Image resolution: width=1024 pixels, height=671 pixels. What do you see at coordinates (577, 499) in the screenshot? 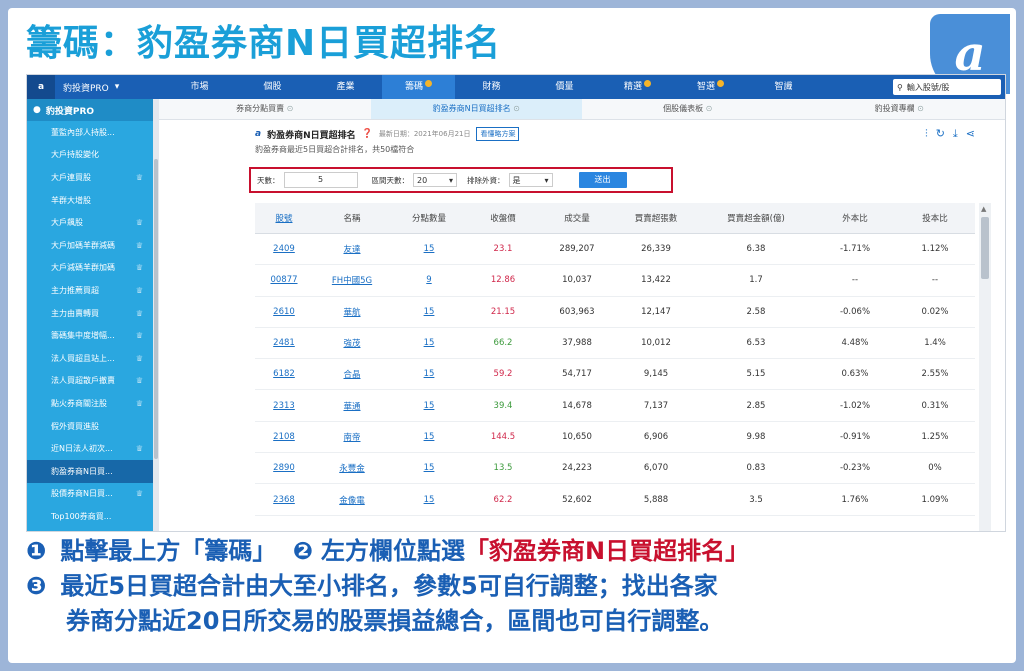
I see `table-cell: 52,602` at bounding box center [577, 499].